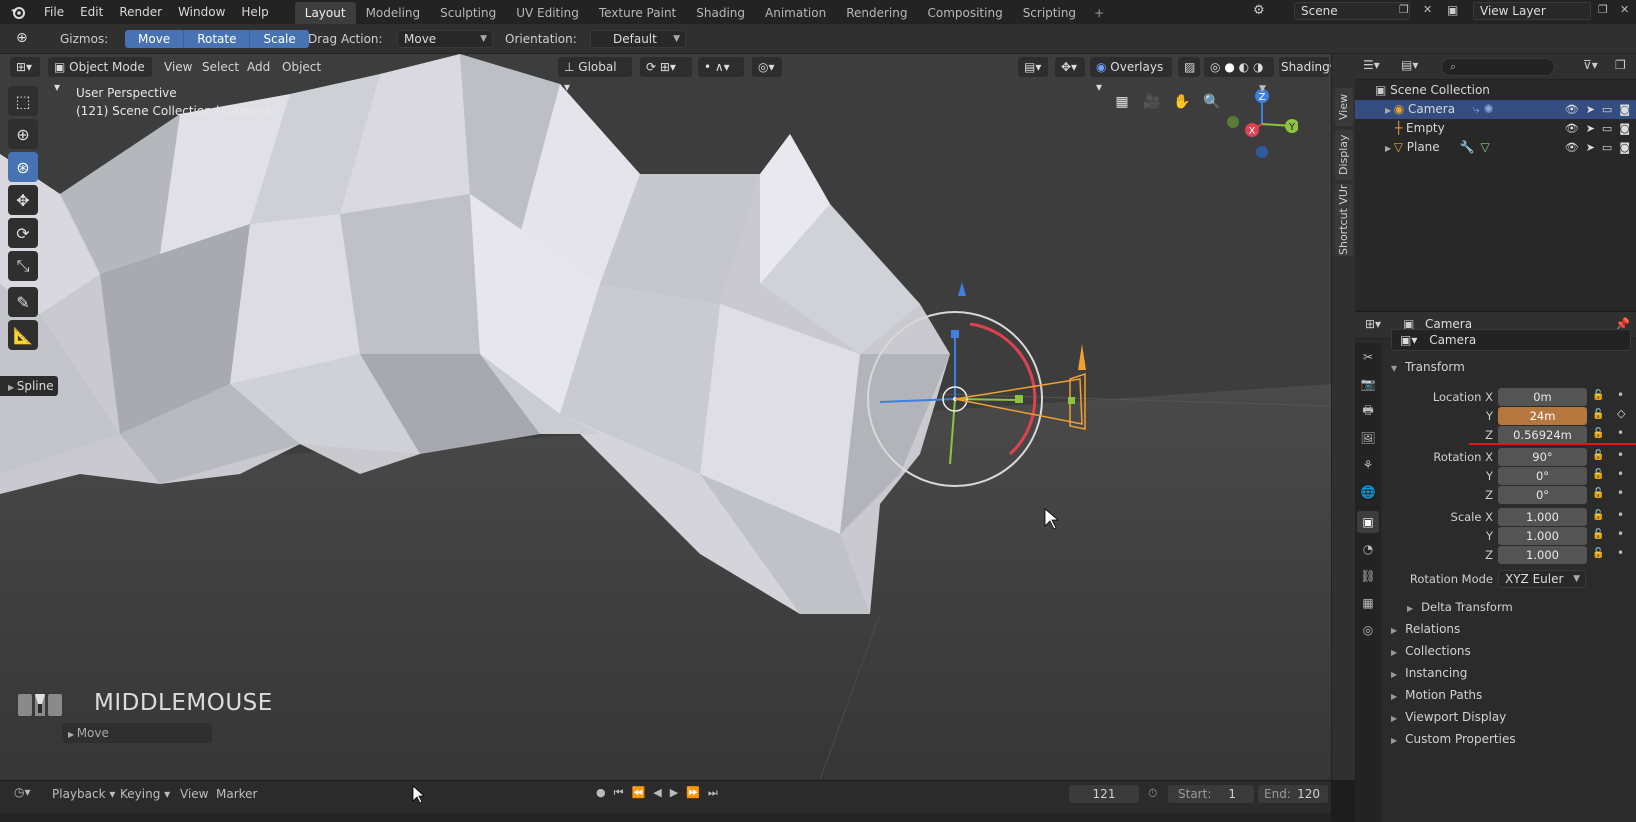 This screenshot has height=822, width=1636. Describe the element at coordinates (638, 39) in the screenshot. I see `orientation-dropdown: Default ▼` at that location.